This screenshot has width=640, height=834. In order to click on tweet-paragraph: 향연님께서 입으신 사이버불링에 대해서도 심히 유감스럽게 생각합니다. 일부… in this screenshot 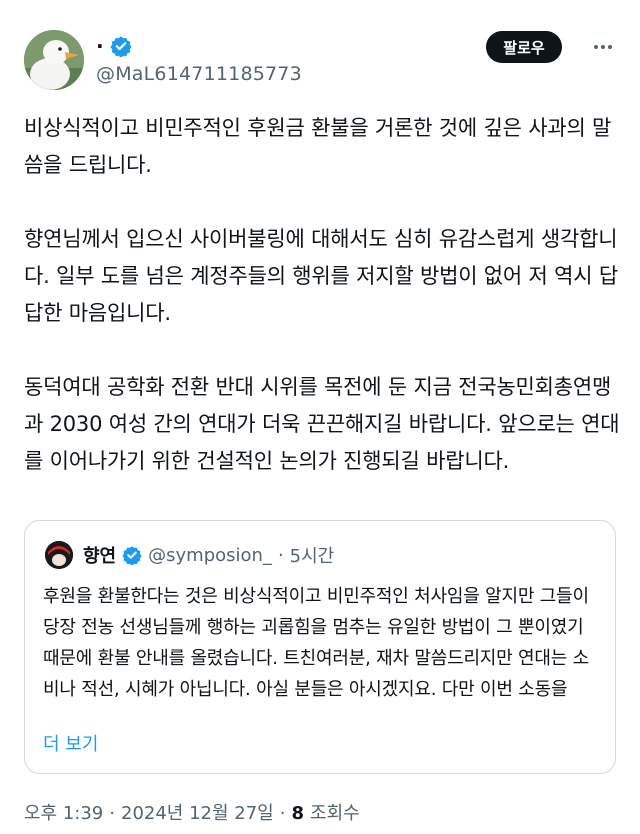, I will do `click(321, 276)`.